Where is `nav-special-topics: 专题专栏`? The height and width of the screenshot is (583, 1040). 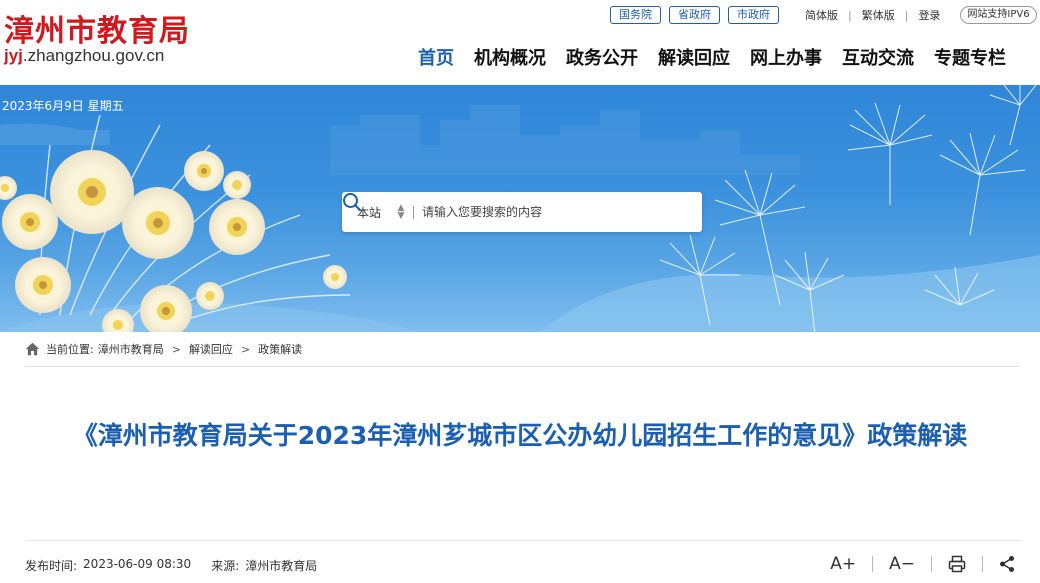
nav-special-topics: 专题专栏 is located at coordinates (970, 57).